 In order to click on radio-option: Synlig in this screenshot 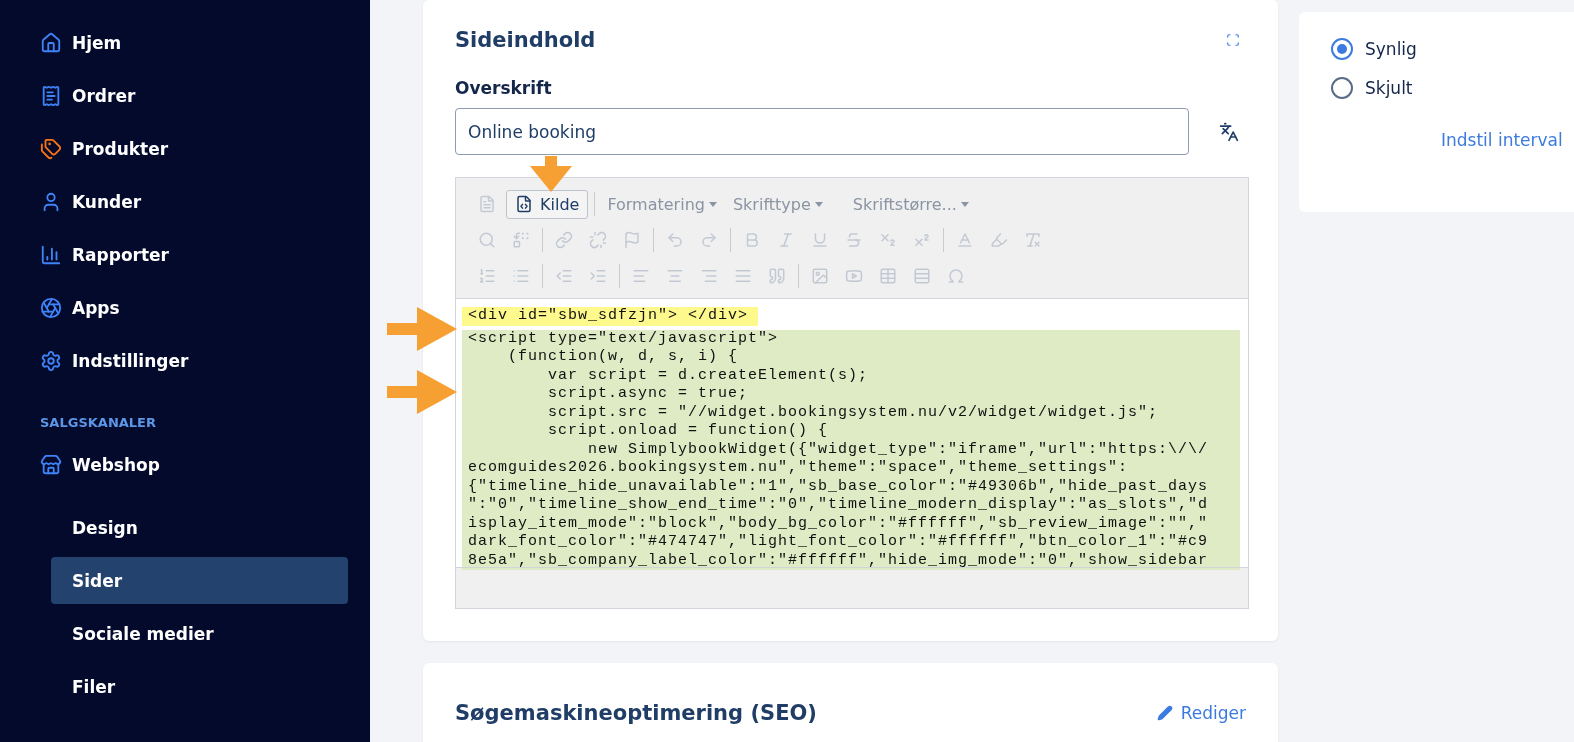, I will do `click(1452, 49)`.